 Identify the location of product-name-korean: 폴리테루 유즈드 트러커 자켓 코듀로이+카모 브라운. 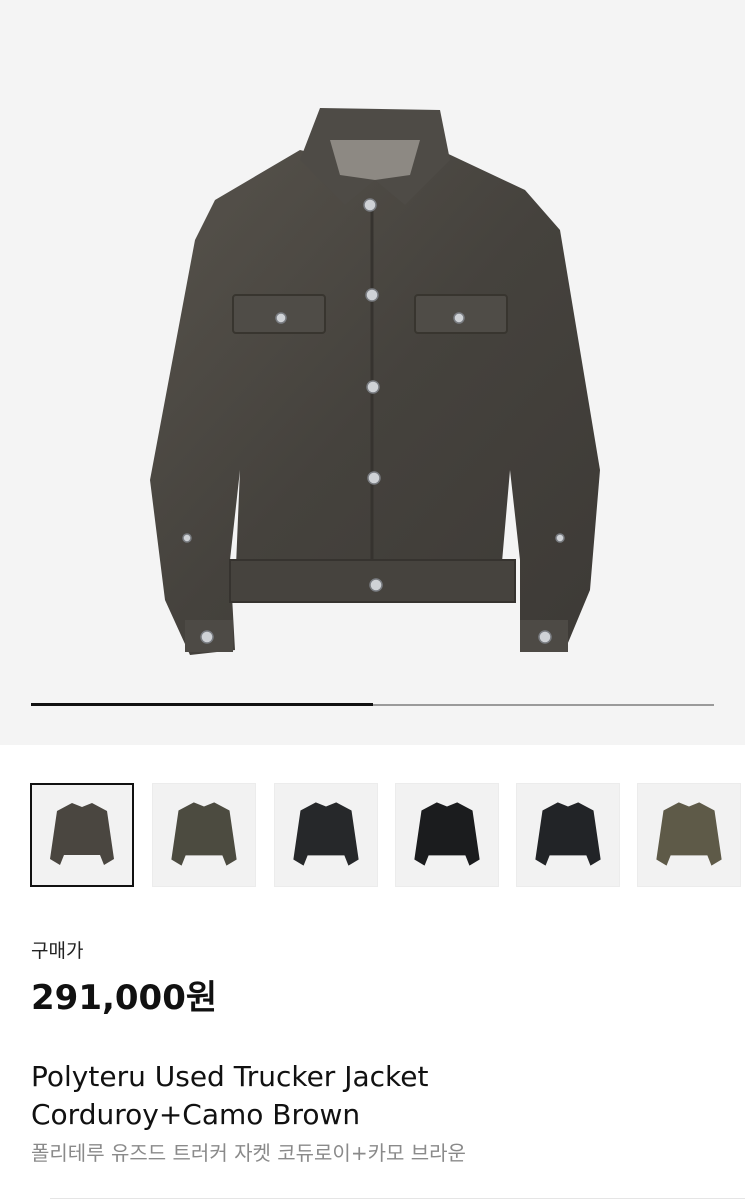
(248, 1153).